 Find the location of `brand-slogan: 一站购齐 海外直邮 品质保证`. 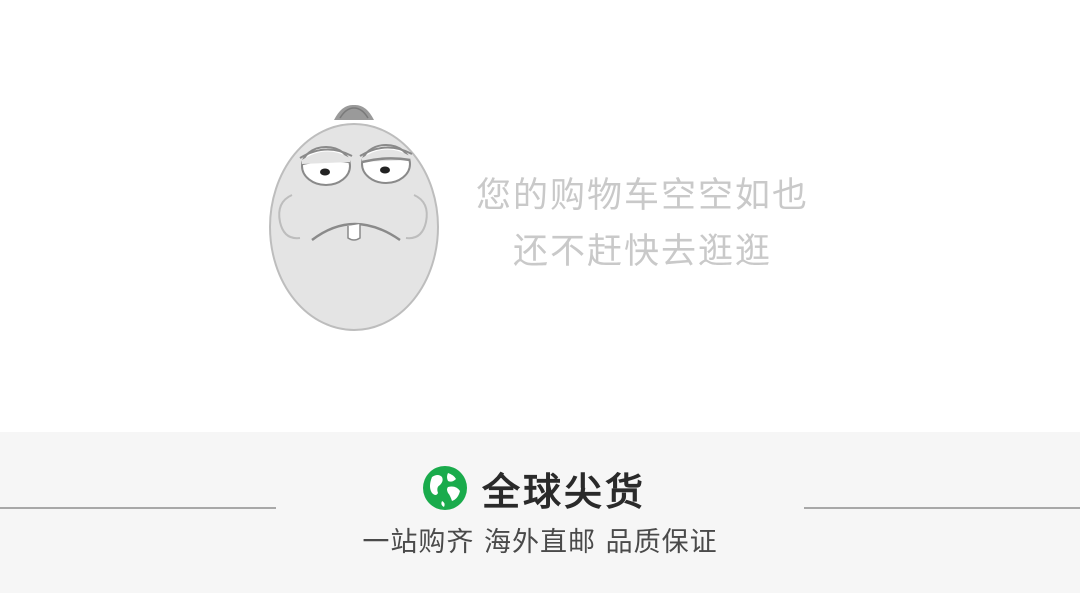

brand-slogan: 一站购齐 海外直邮 品质保证 is located at coordinates (540, 542).